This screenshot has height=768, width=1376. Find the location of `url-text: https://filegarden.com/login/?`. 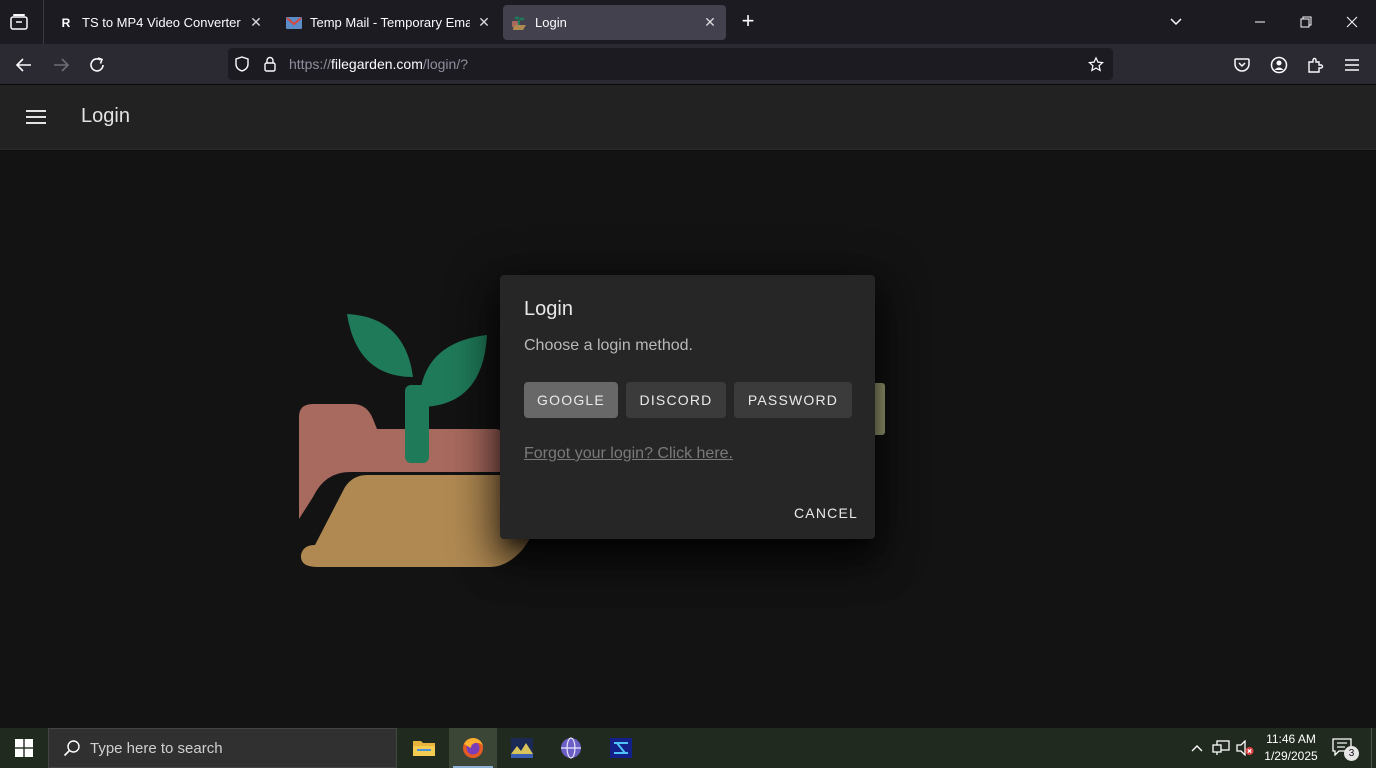

url-text: https://filegarden.com/login/? is located at coordinates (378, 64).